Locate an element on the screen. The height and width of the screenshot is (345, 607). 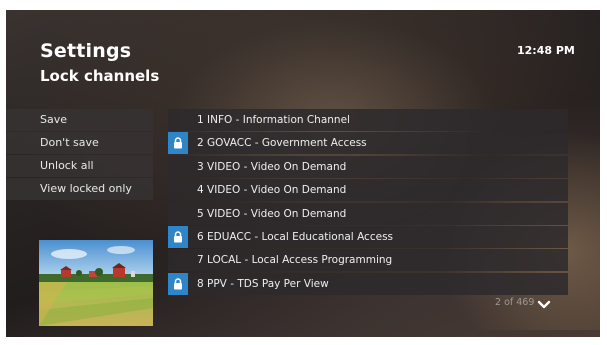
channel-row: 8 PPV - TDS Pay Per View is located at coordinates (368, 283).